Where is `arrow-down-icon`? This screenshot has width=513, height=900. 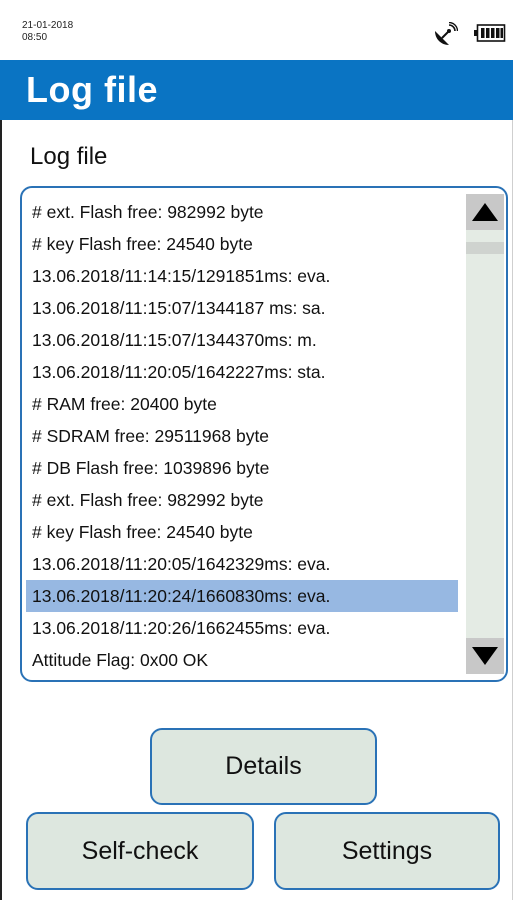 arrow-down-icon is located at coordinates (485, 656).